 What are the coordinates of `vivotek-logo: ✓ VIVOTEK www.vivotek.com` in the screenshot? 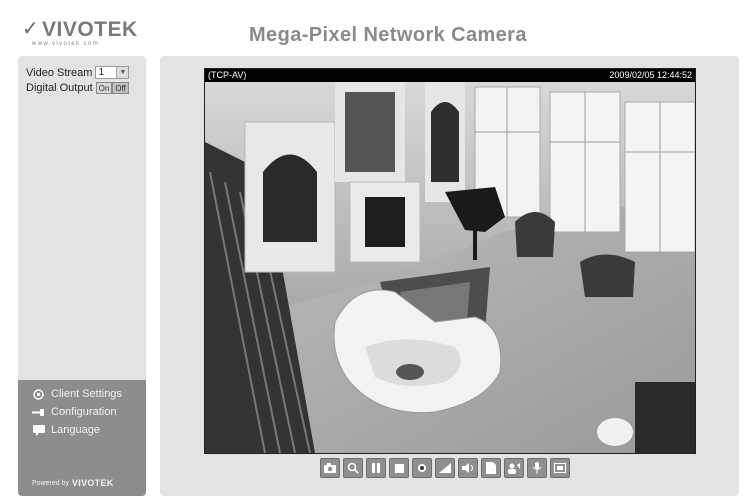 It's located at (79, 32).